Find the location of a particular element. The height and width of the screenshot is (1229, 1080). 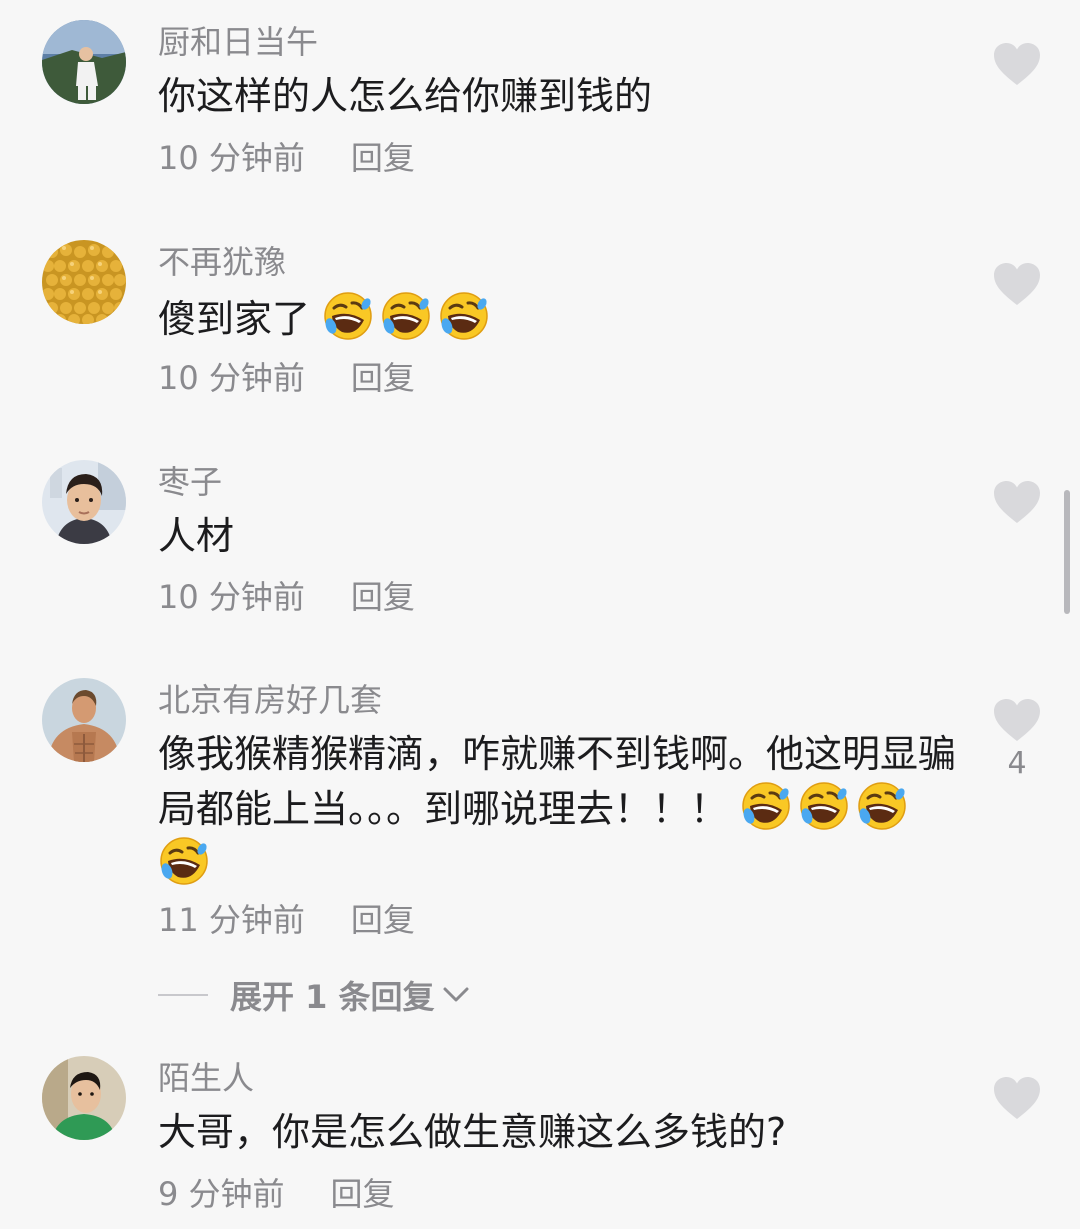

avatar-suit-man-photo is located at coordinates (84, 62).